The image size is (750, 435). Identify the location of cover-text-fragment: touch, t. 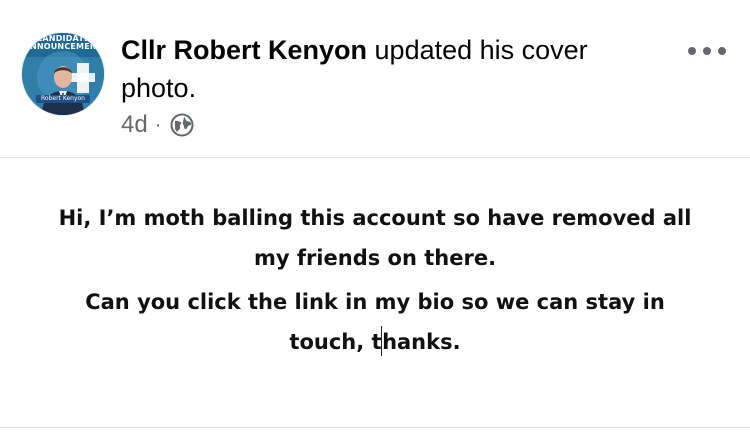
(335, 342).